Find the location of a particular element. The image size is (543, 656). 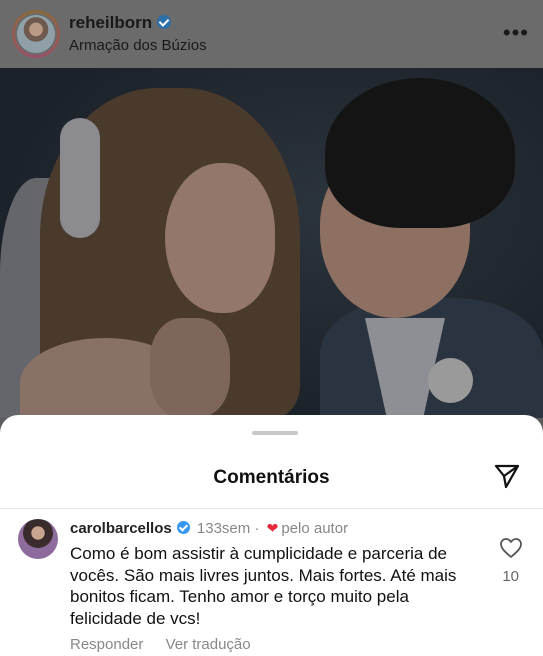

commenter-avatar is located at coordinates (38, 539).